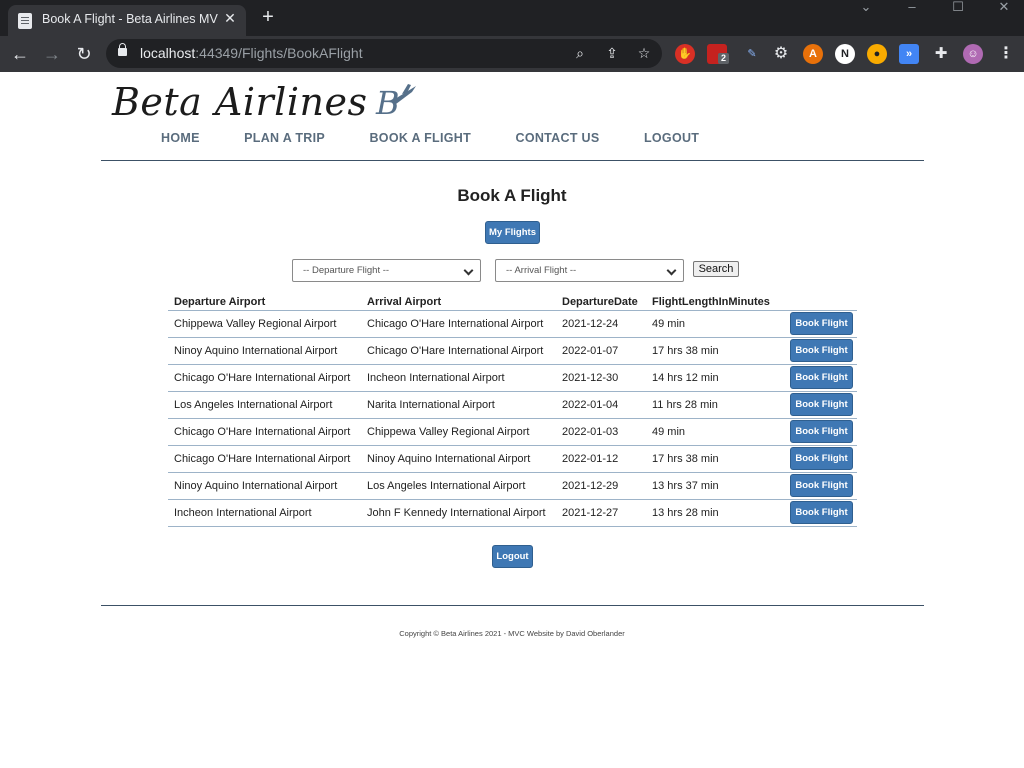  What do you see at coordinates (251, 53) in the screenshot?
I see `url-text: localhost:44349/Flights/BookAFlight` at bounding box center [251, 53].